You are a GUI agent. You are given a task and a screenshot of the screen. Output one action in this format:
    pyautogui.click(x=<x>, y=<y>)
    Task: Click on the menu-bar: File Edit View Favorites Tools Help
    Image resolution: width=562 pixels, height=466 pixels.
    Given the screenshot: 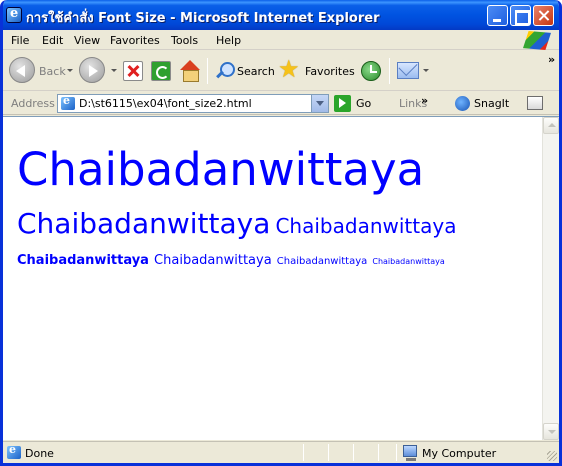 What is the action you would take?
    pyautogui.click(x=281, y=40)
    